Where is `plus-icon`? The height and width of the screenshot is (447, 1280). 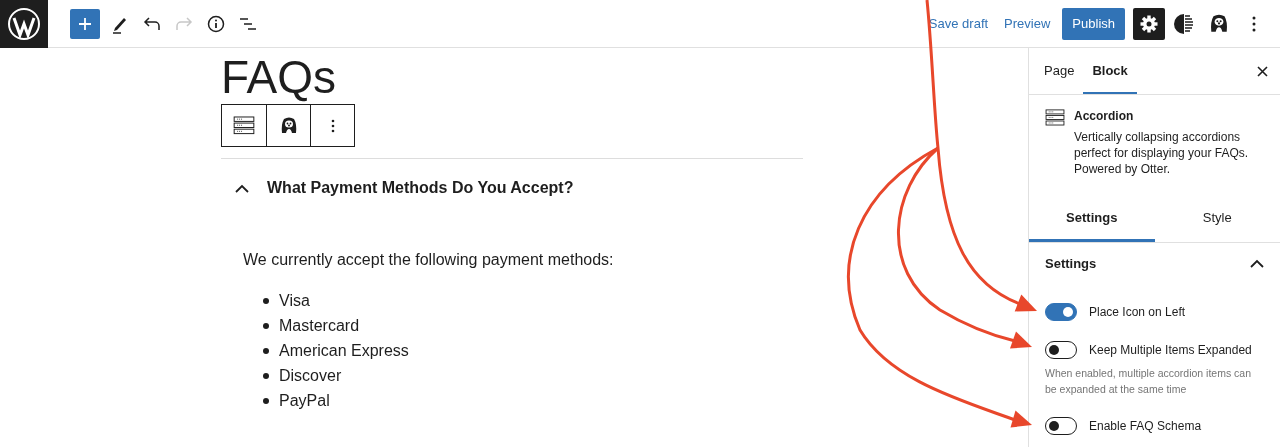
plus-icon is located at coordinates (85, 23).